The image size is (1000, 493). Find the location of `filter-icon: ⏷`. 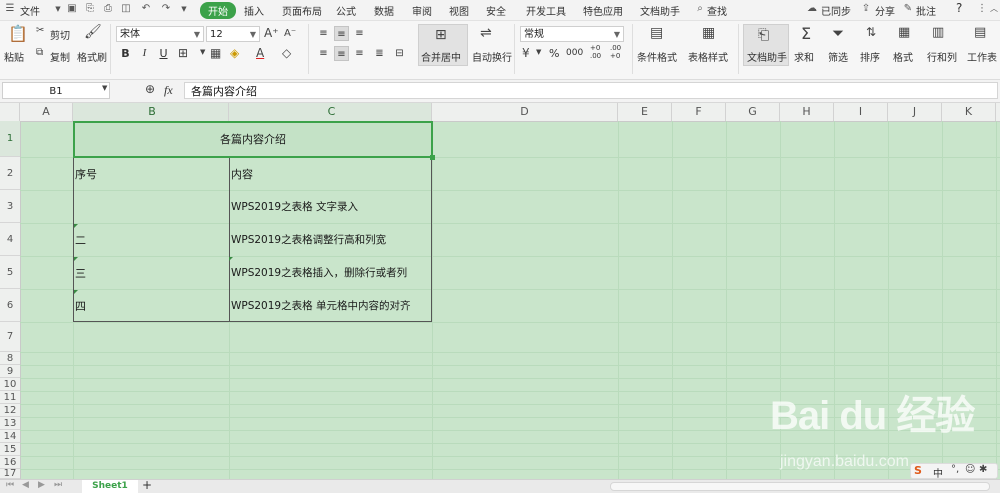

filter-icon: ⏷ is located at coordinates (838, 33).